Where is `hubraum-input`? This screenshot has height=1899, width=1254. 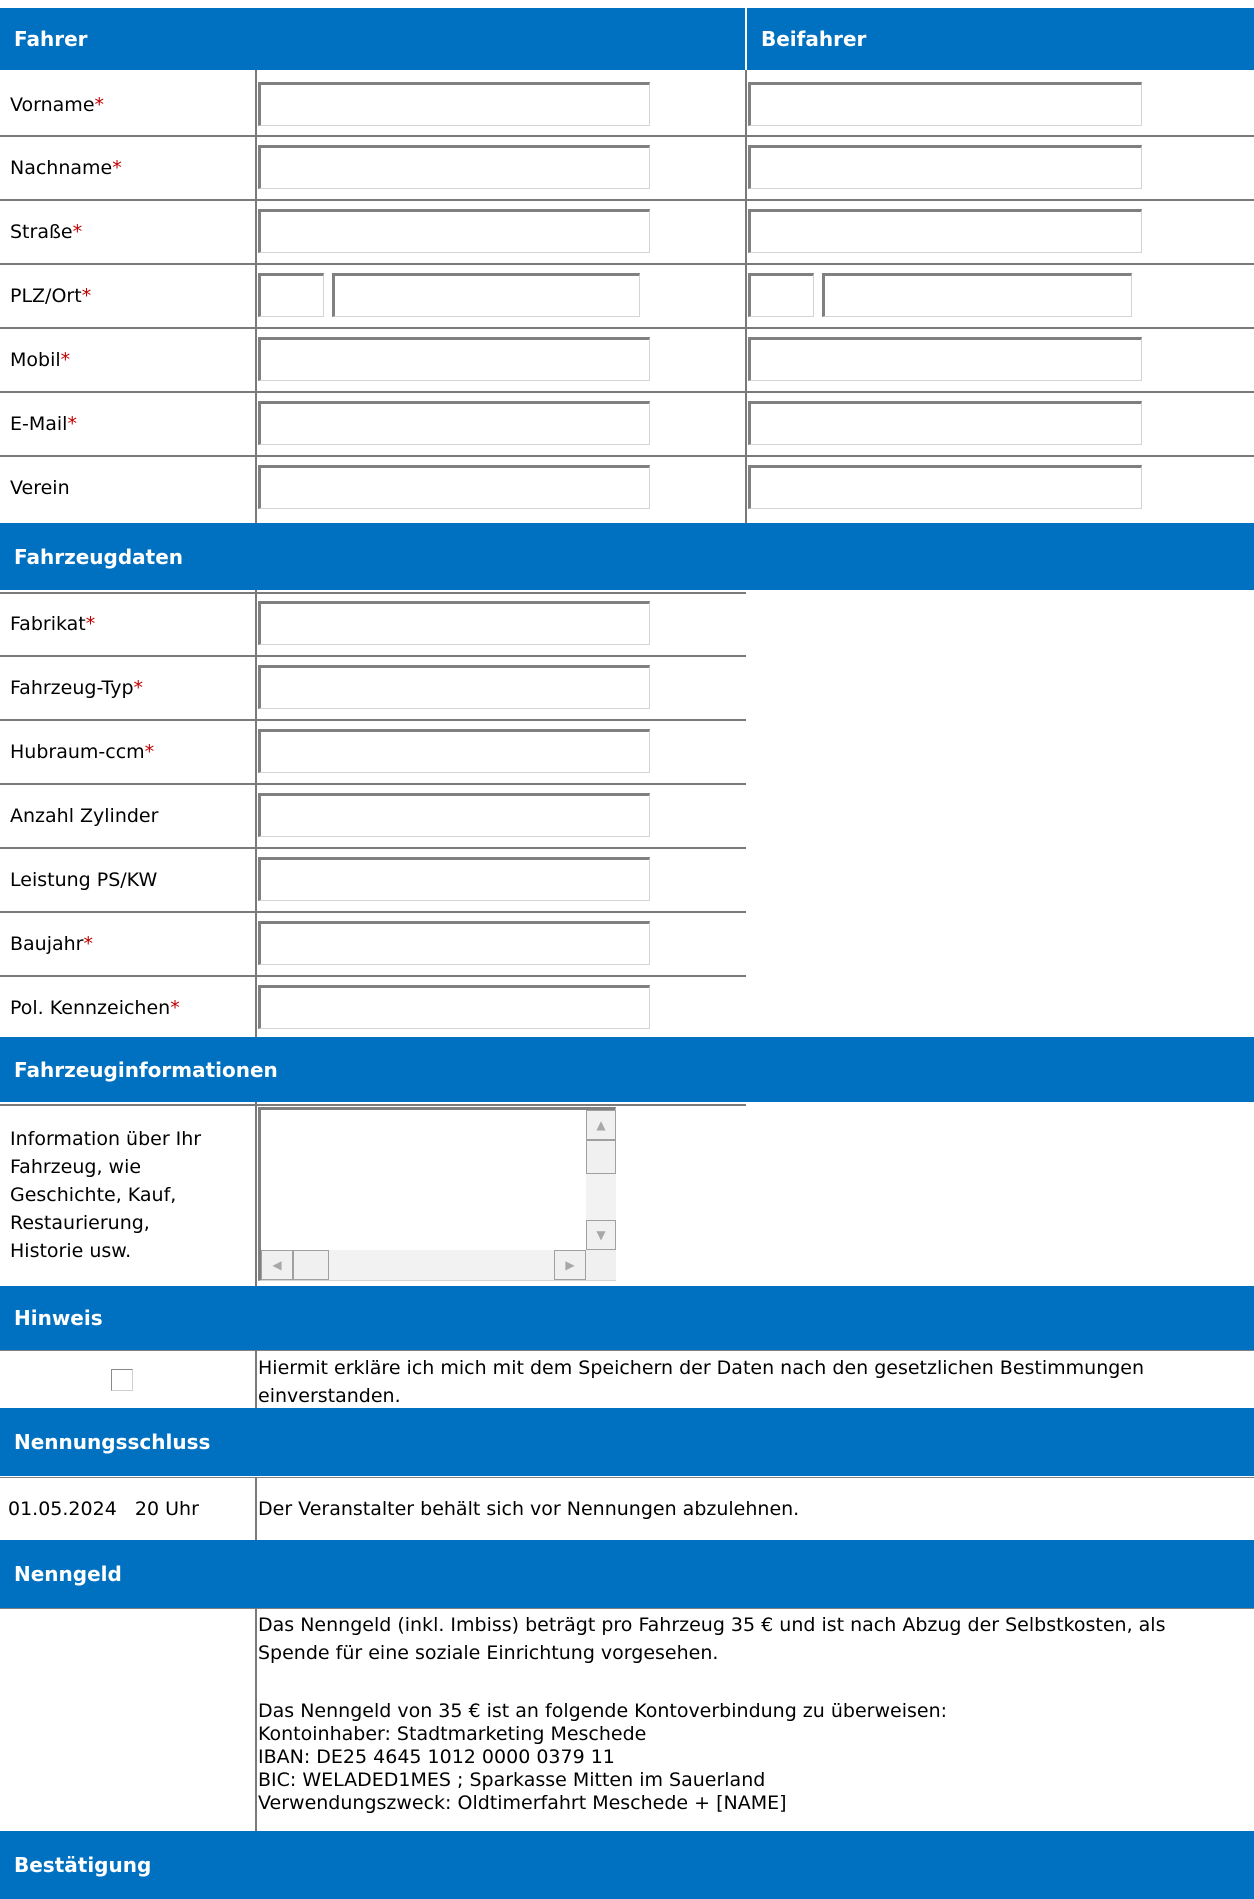
hubraum-input is located at coordinates (454, 751).